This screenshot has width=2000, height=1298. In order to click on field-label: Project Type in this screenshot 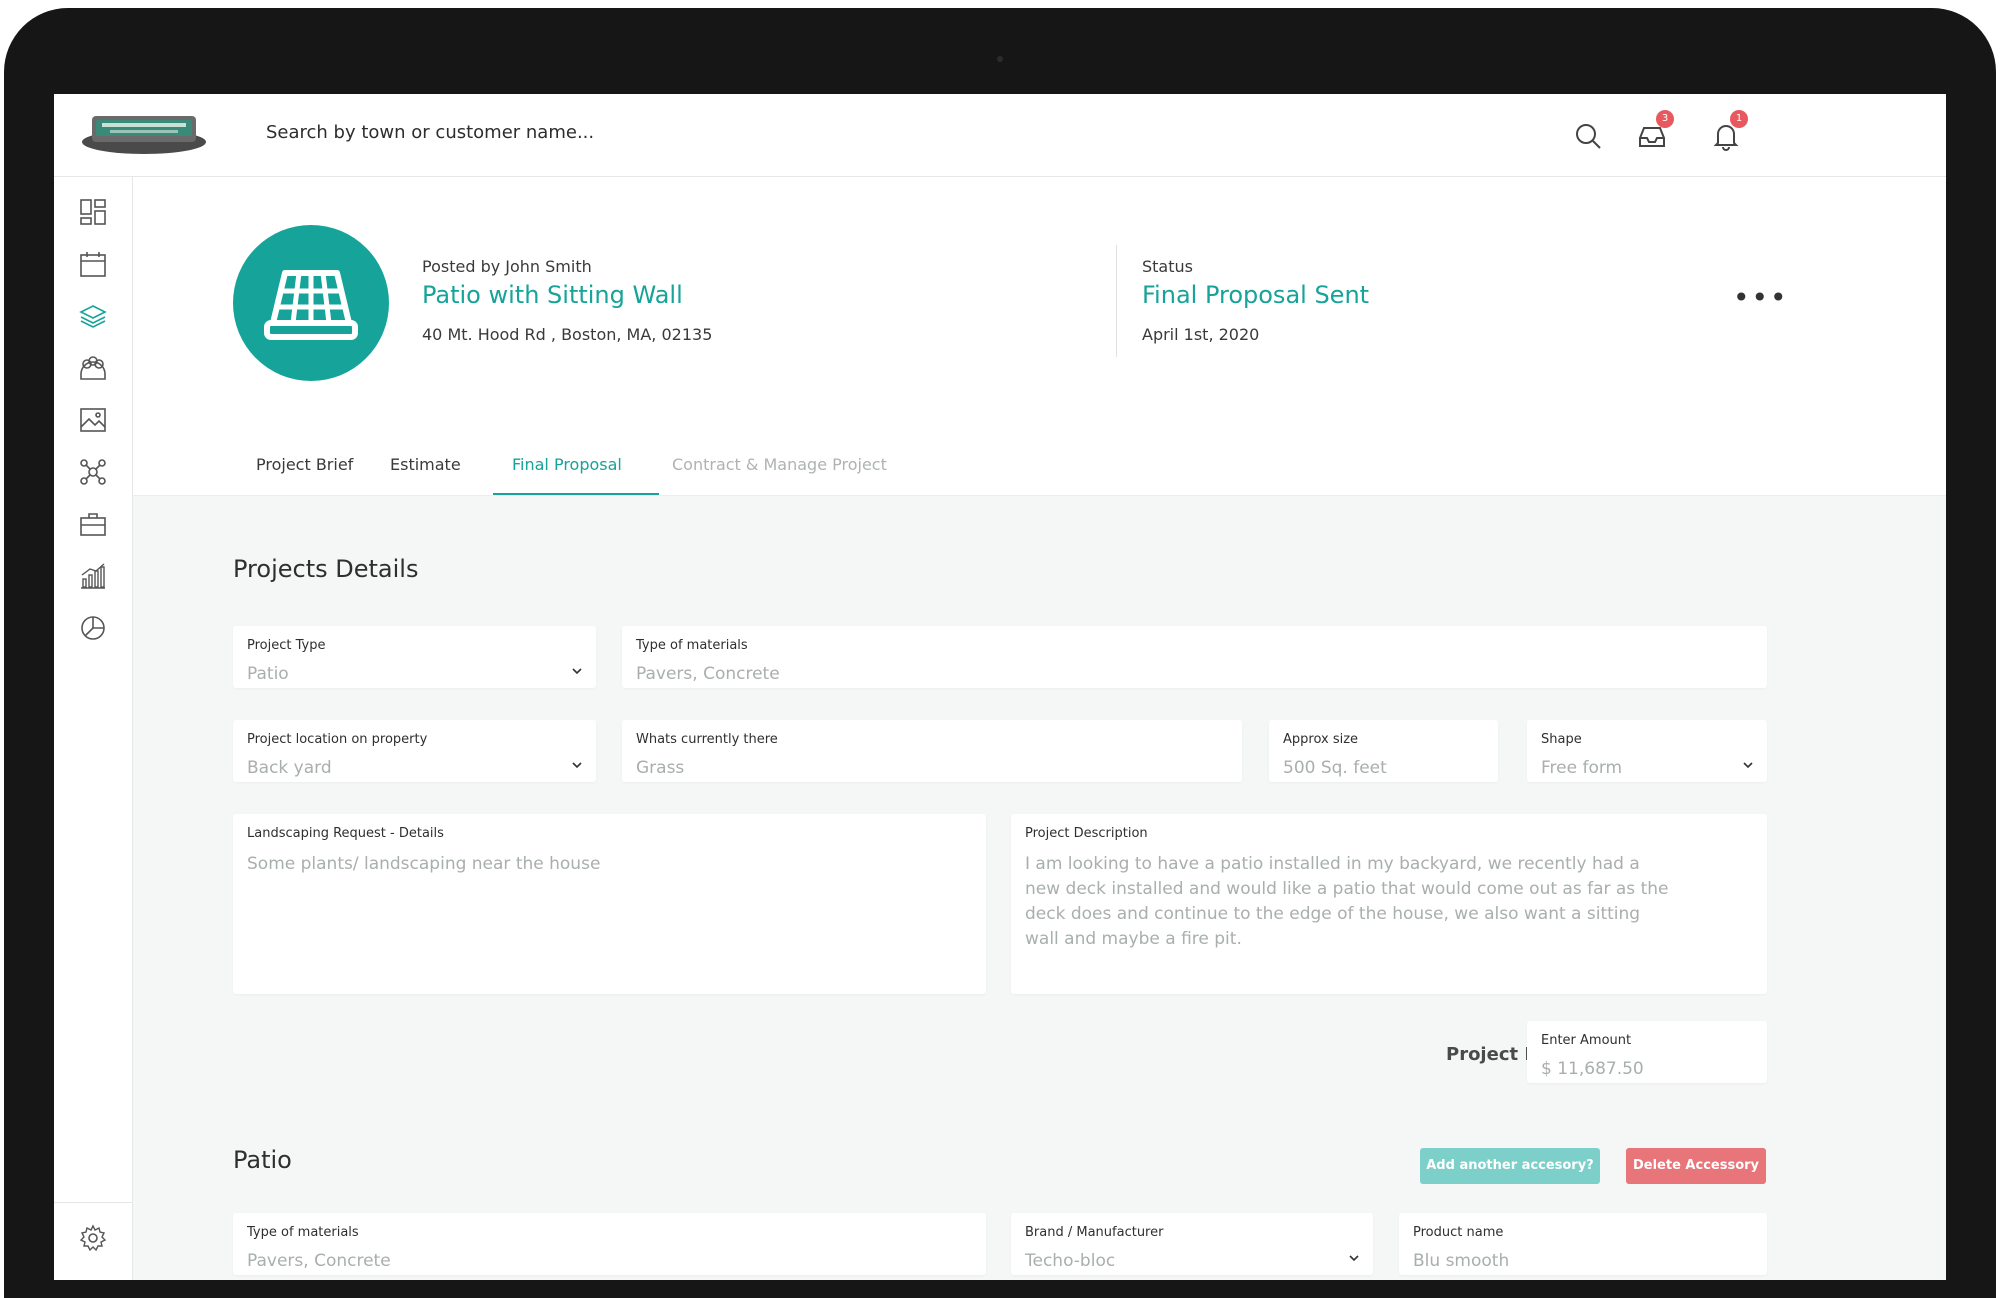, I will do `click(286, 645)`.